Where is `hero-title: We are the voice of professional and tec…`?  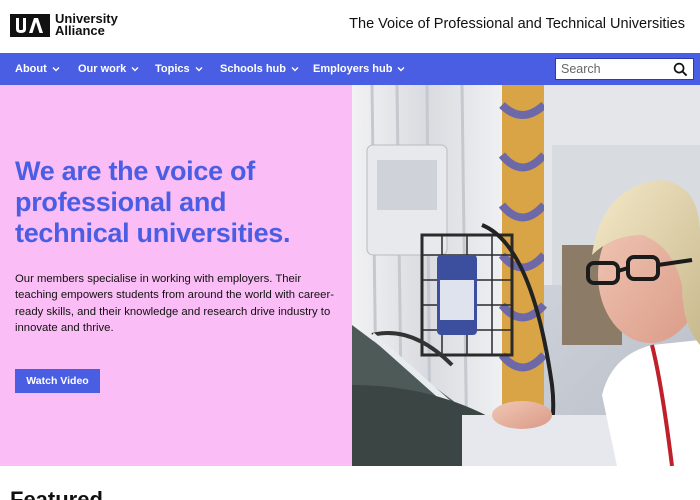 hero-title: We are the voice of professional and tec… is located at coordinates (153, 202).